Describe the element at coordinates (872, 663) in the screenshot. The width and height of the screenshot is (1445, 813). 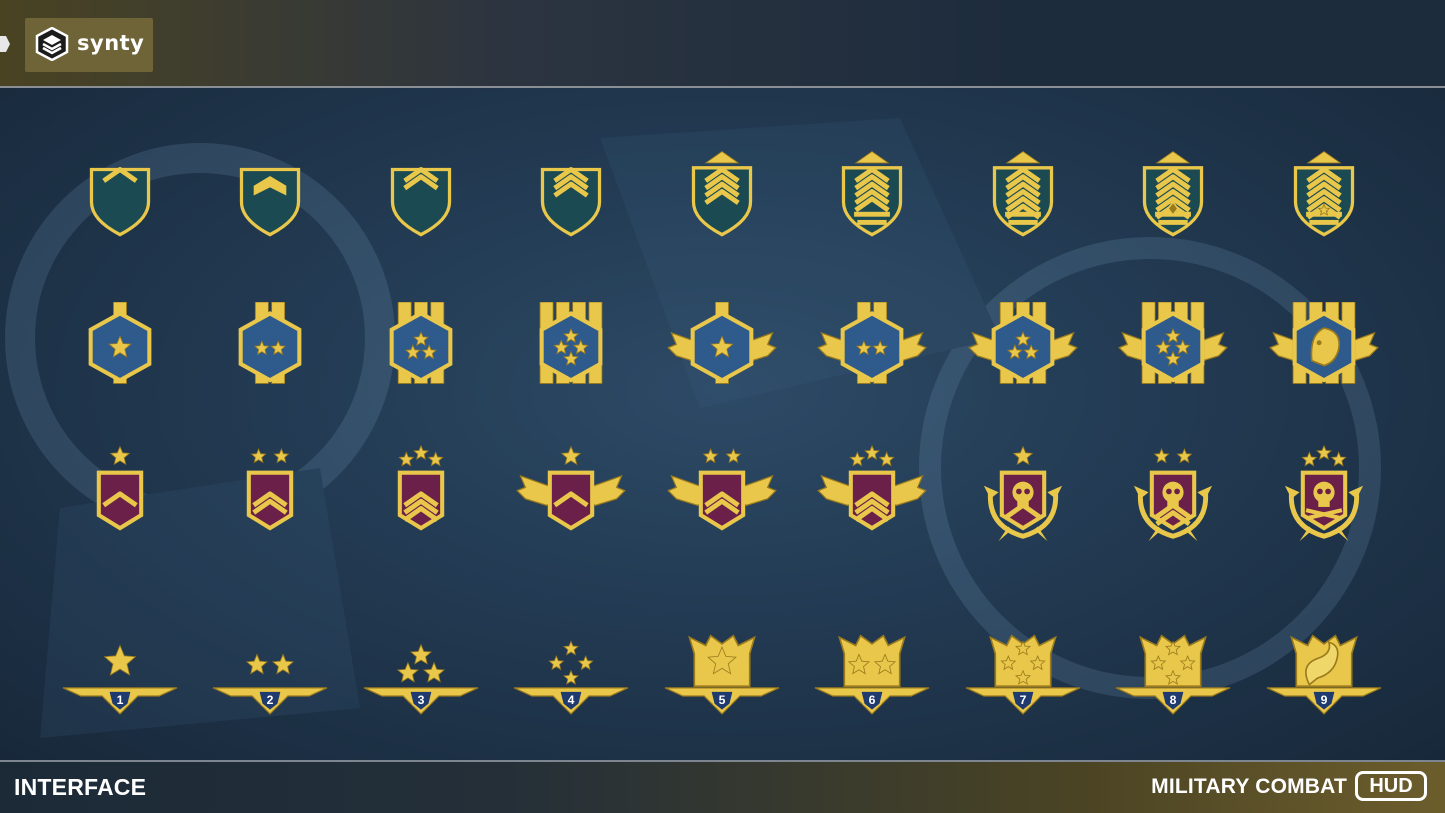
I see `wing-6-icon: 6` at that location.